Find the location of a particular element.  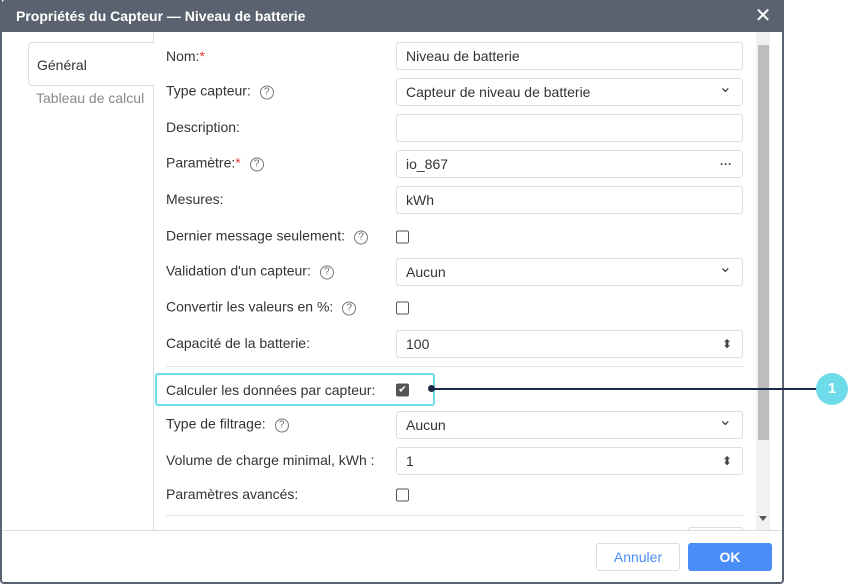

capacity-input: 100 ⬍ is located at coordinates (569, 344).